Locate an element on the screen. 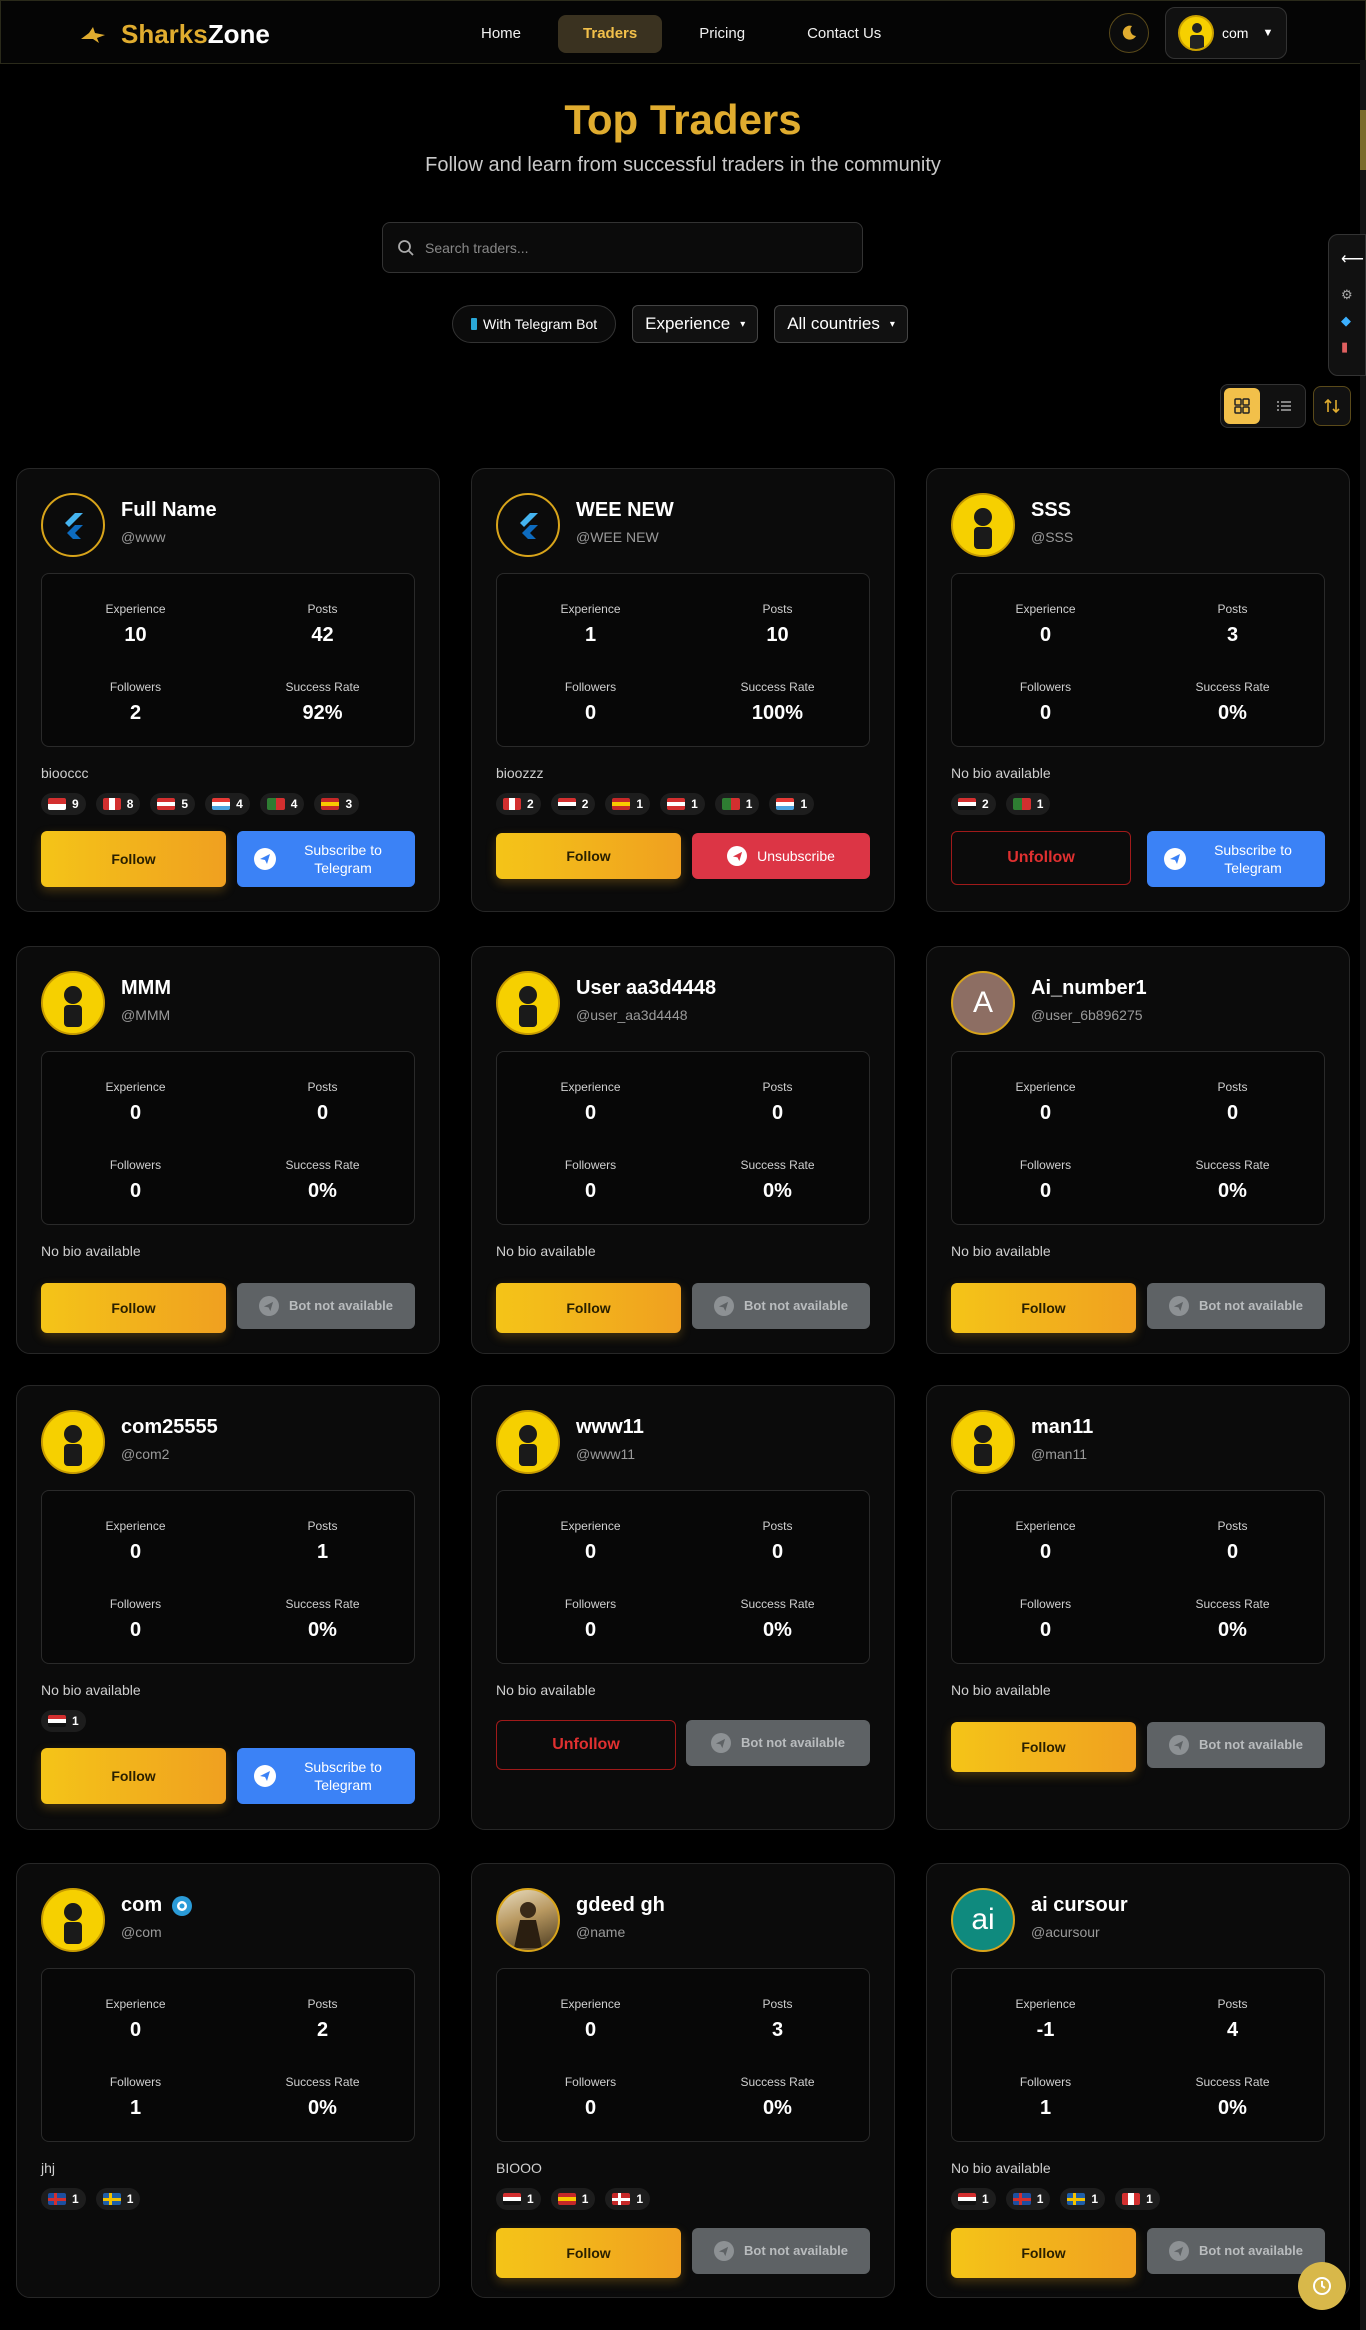  stat-value: 4 is located at coordinates (1232, 2030).